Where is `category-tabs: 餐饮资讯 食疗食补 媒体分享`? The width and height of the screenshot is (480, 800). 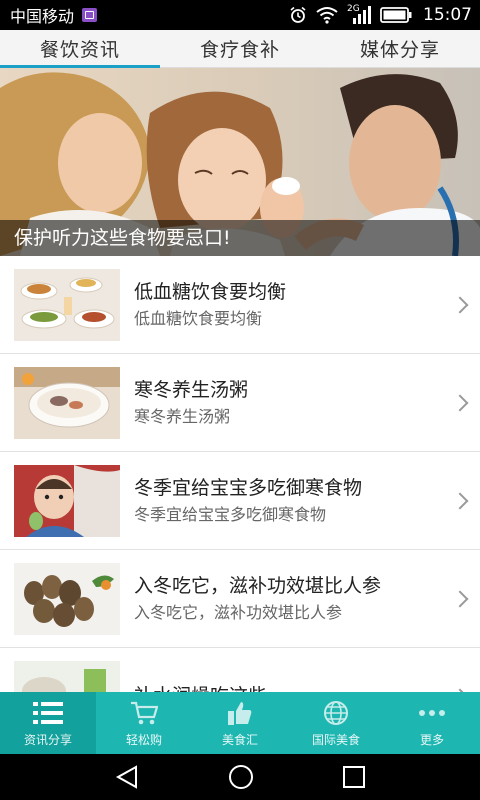 category-tabs: 餐饮资讯 食疗食补 媒体分享 is located at coordinates (240, 49).